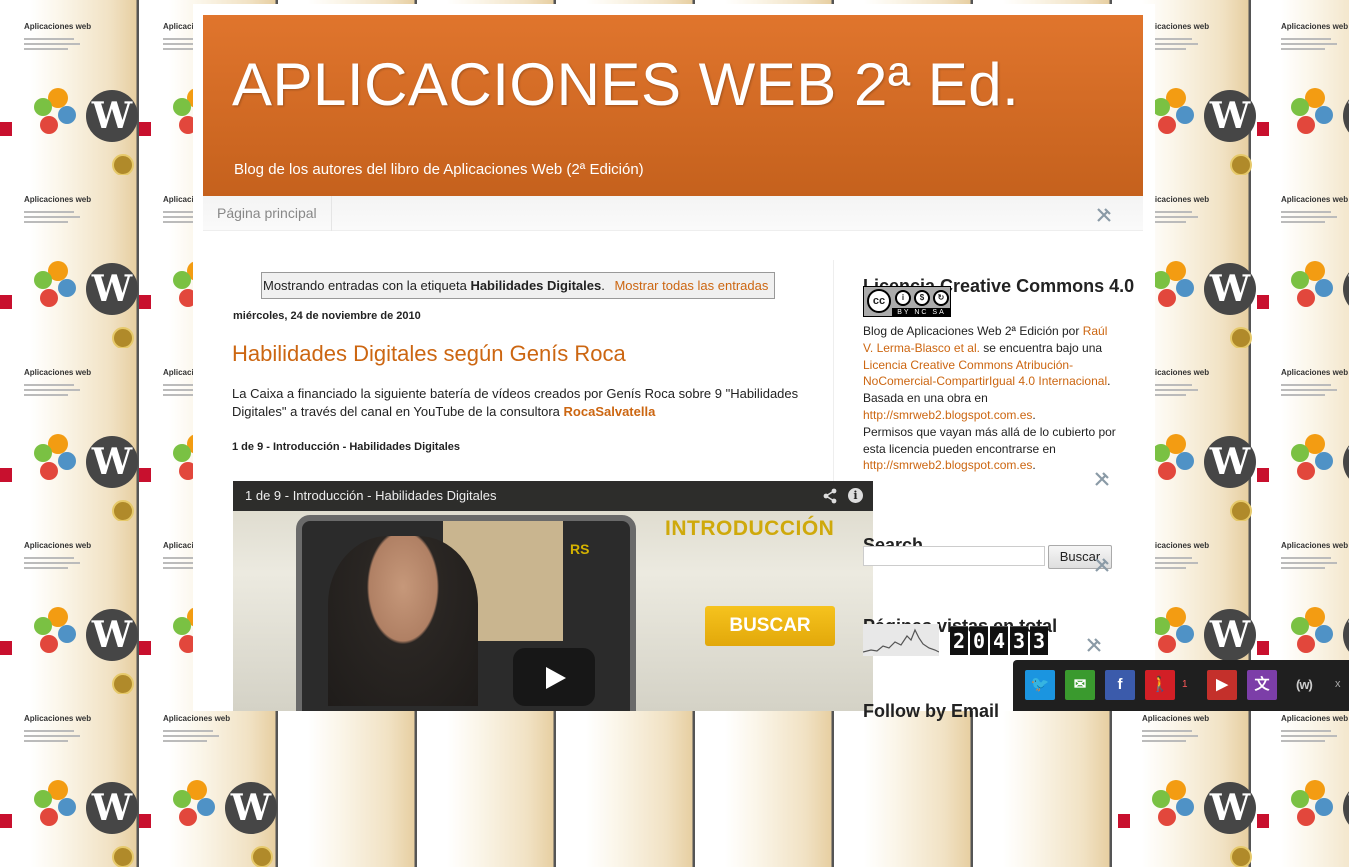 This screenshot has height=867, width=1349. I want to click on counter-digit: 4, so click(999, 640).